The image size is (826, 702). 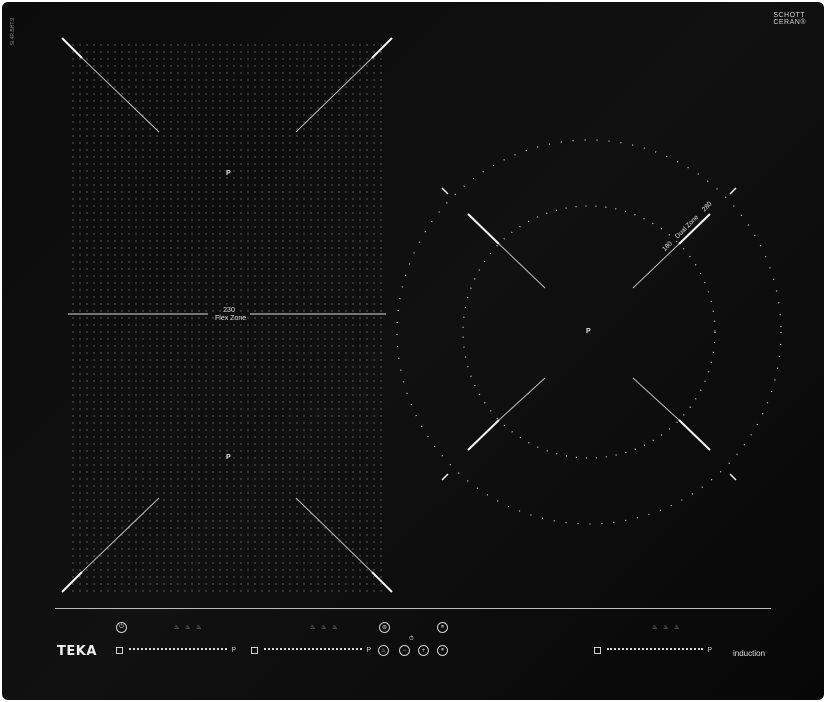 I want to click on timer-icon: ⏱, so click(x=411, y=639).